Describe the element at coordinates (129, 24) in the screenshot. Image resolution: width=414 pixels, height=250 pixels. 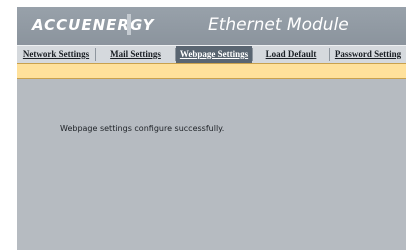
I see `header-divider` at that location.